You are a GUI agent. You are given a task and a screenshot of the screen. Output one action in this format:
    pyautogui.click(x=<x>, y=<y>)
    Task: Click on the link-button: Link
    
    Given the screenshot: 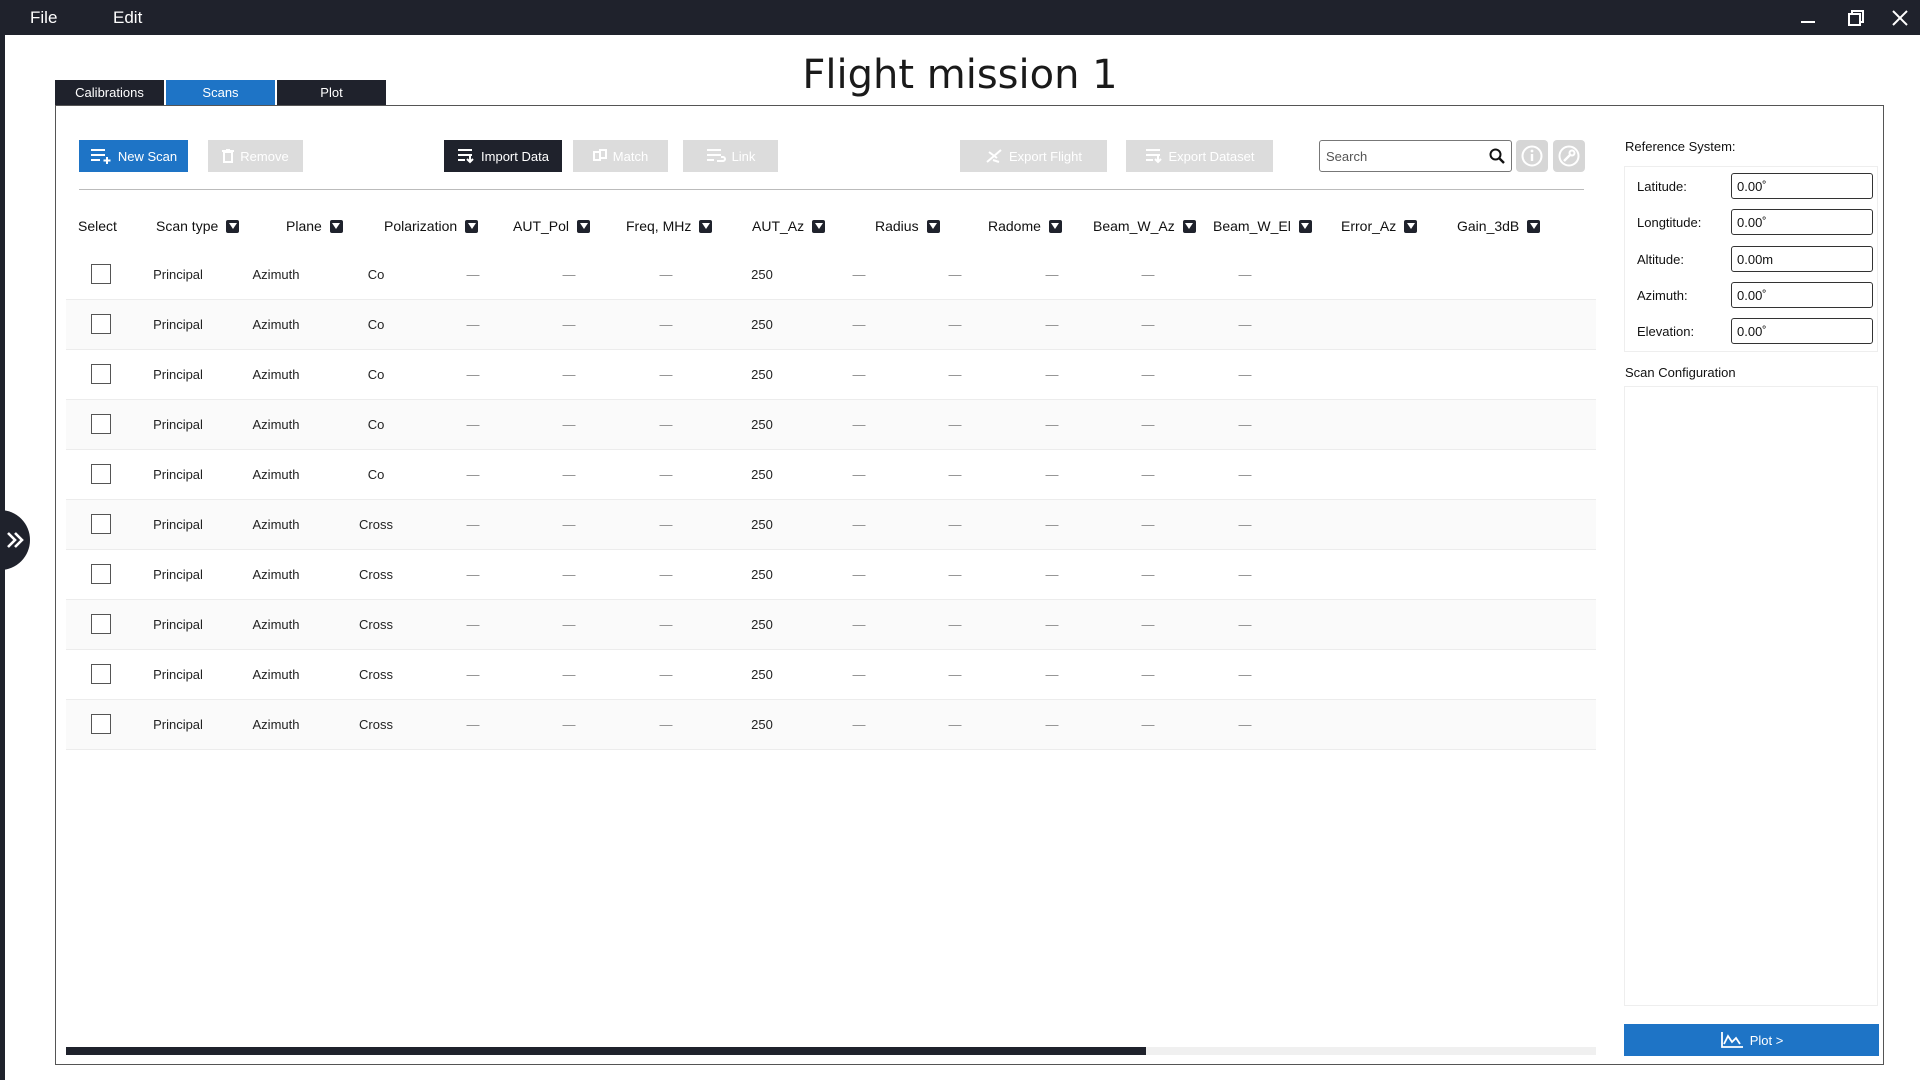 What is the action you would take?
    pyautogui.click(x=730, y=156)
    